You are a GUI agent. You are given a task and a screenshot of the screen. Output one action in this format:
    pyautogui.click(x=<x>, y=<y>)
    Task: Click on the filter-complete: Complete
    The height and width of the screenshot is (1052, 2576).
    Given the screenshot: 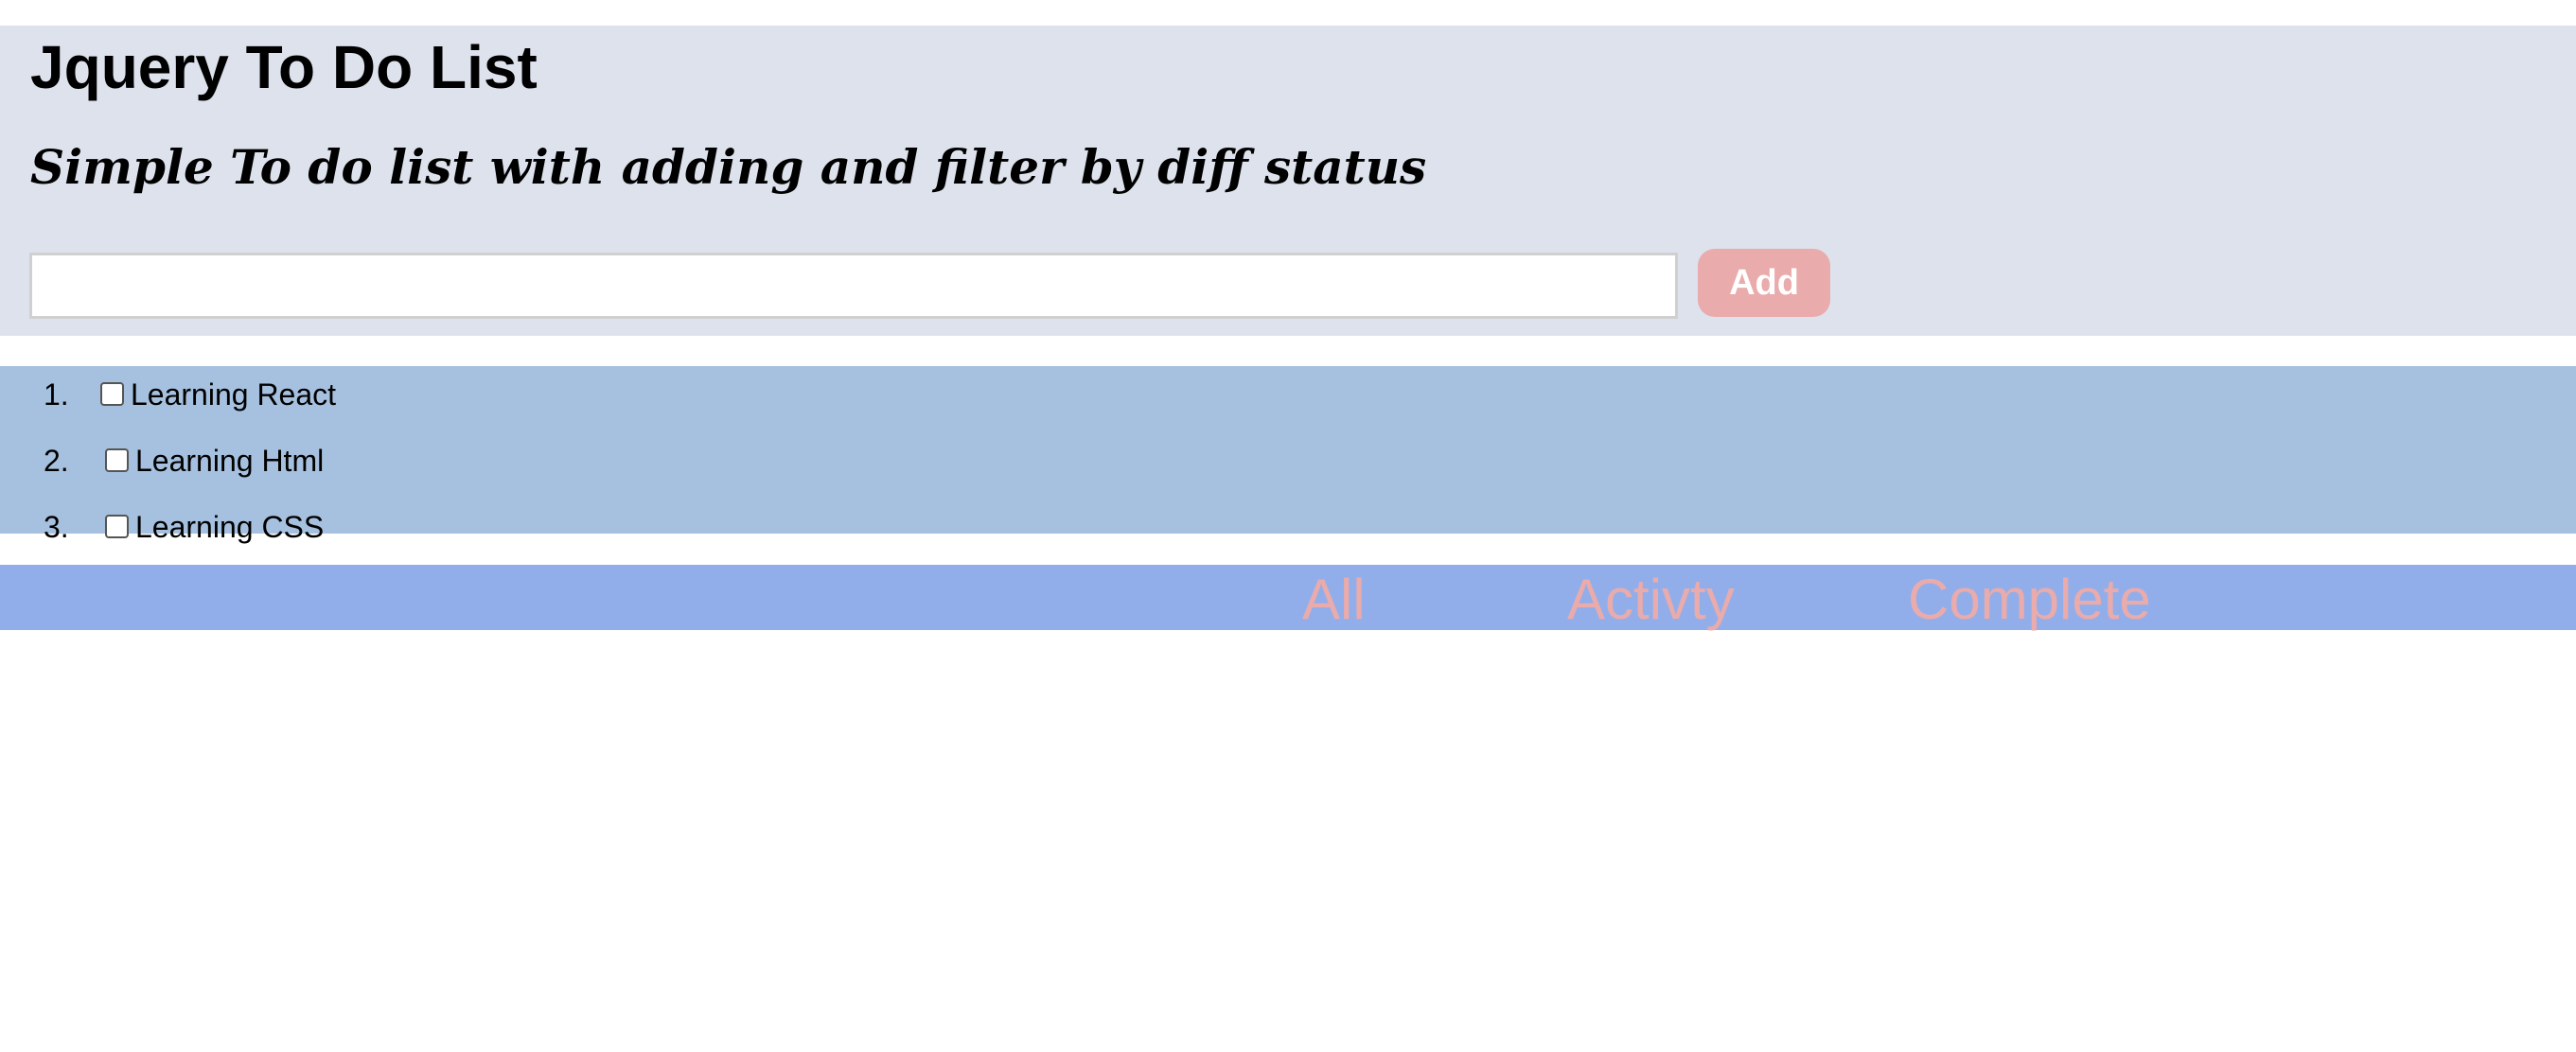 What is the action you would take?
    pyautogui.click(x=2029, y=600)
    